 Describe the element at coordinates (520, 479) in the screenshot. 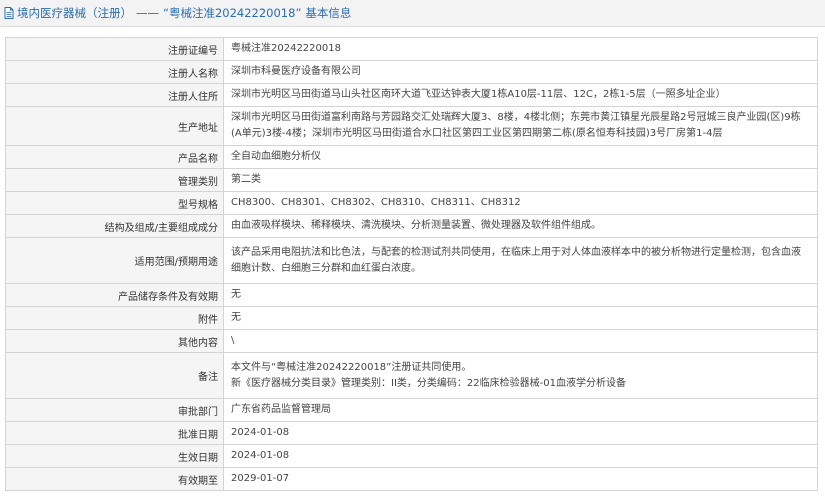

I see `field-value: 2029-01-07` at that location.